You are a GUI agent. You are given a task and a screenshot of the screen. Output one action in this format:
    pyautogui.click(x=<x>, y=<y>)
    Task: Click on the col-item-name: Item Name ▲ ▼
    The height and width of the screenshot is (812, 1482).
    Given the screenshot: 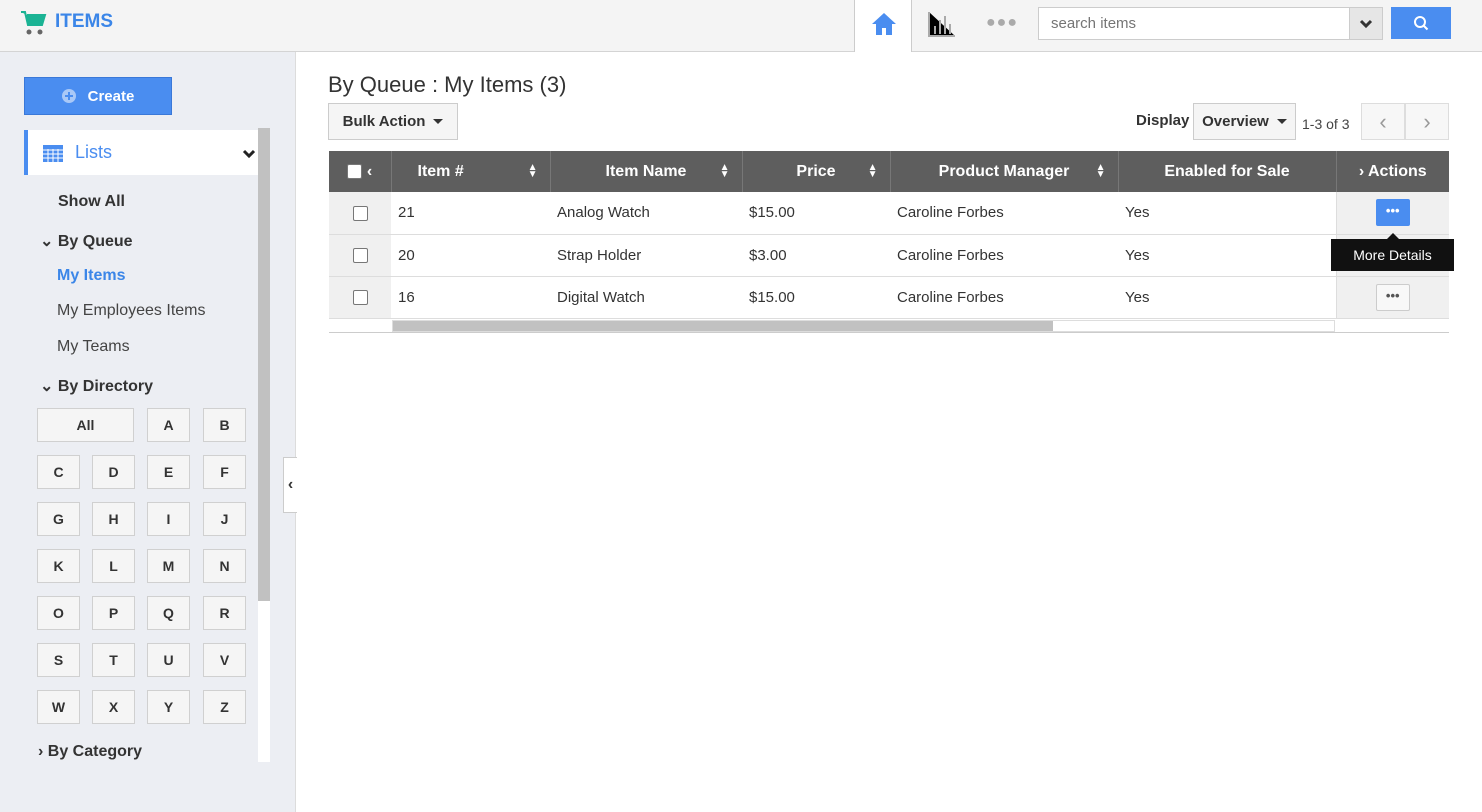 What is the action you would take?
    pyautogui.click(x=646, y=171)
    